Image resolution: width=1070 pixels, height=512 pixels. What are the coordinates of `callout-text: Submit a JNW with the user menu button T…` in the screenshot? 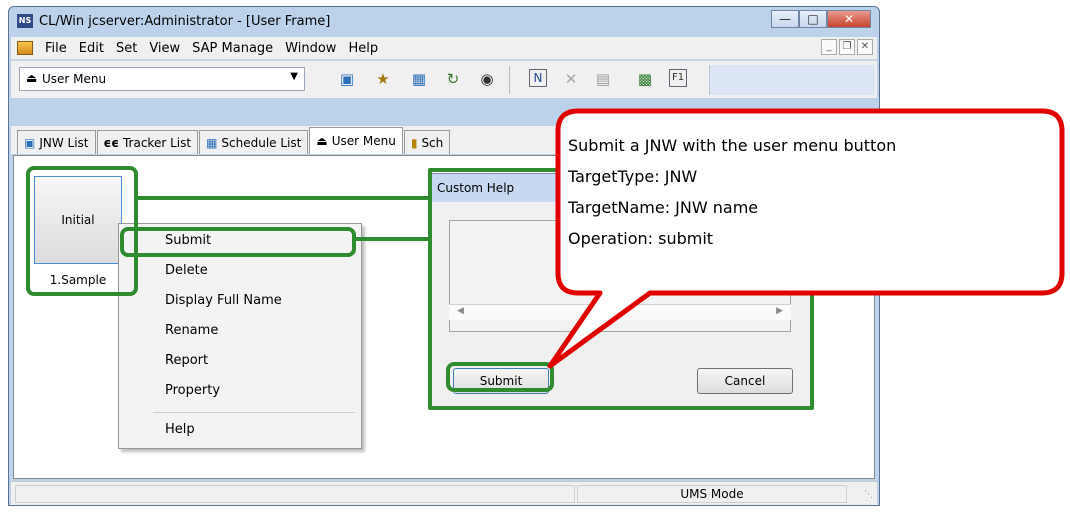 It's located at (808, 192).